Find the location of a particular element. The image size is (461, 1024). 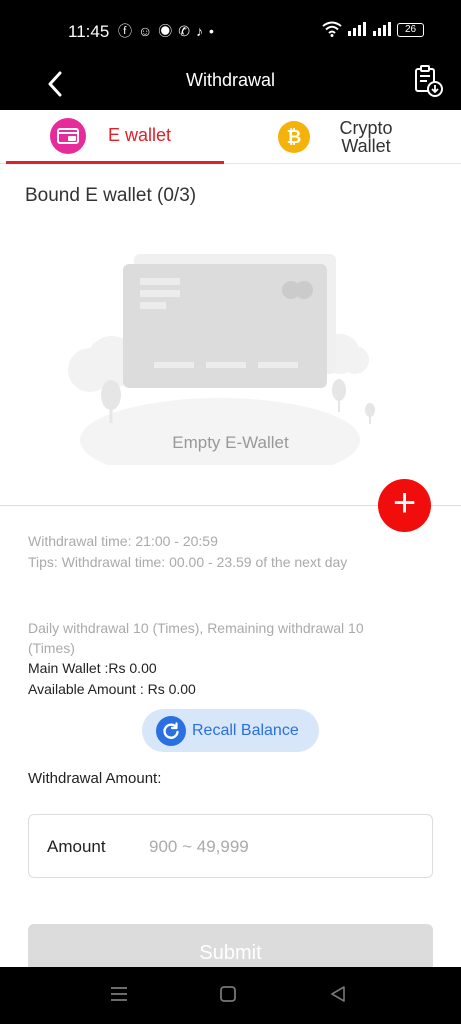

tab-e-wallet-label: E wallet is located at coordinates (140, 135).